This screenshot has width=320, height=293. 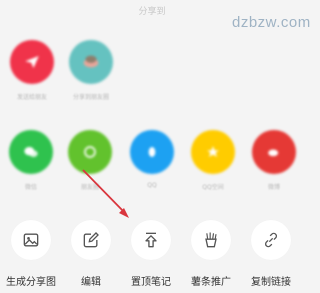 I want to click on share-label: QQ, so click(x=152, y=185).